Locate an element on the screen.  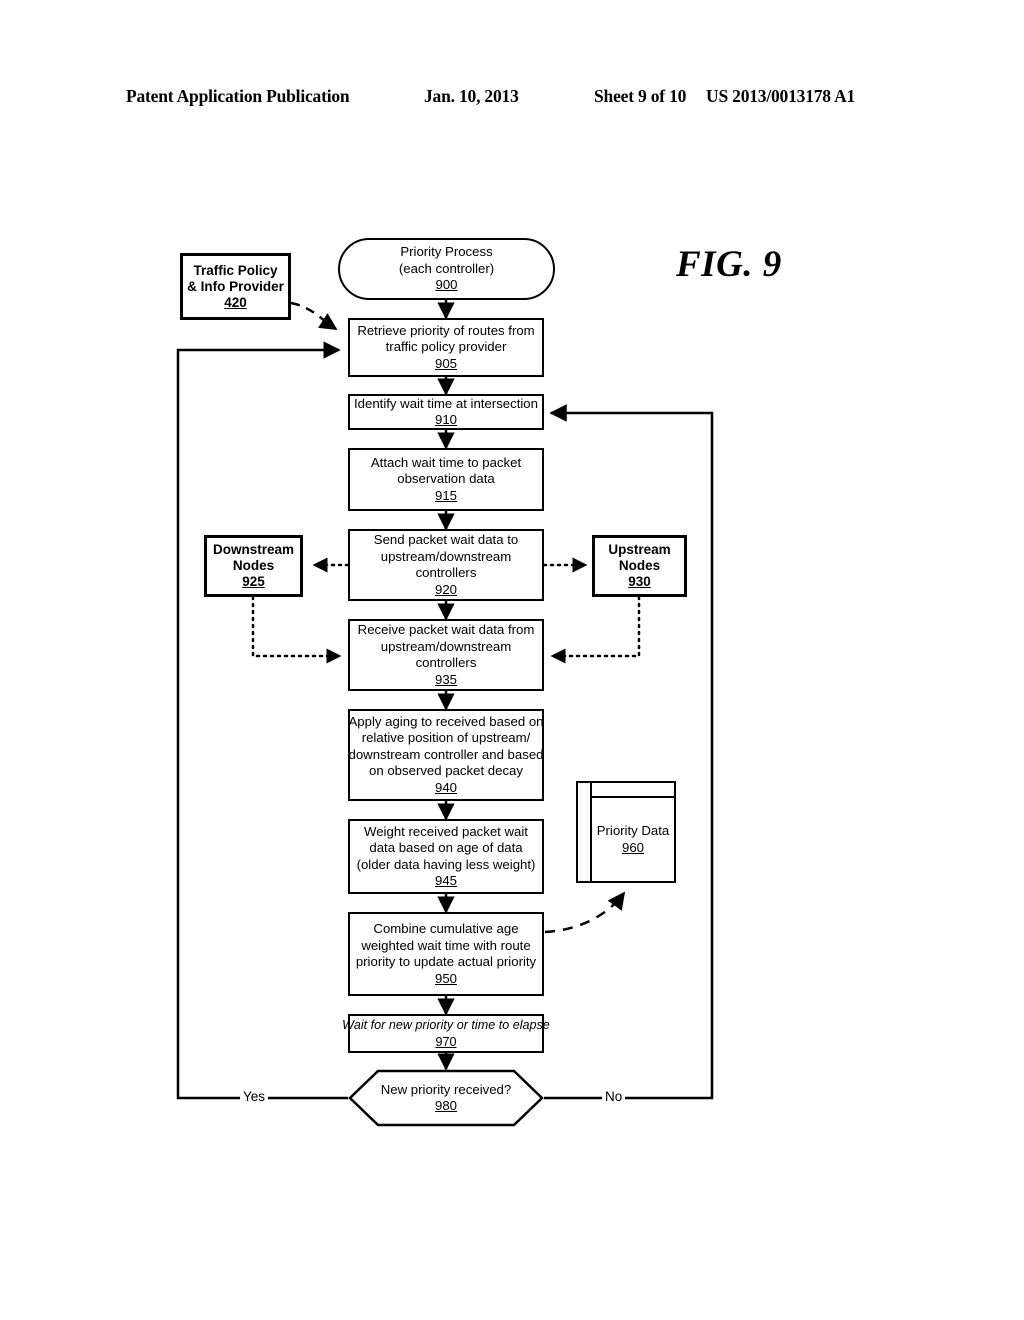
node-935-line3: controllers is located at coordinates (446, 662).